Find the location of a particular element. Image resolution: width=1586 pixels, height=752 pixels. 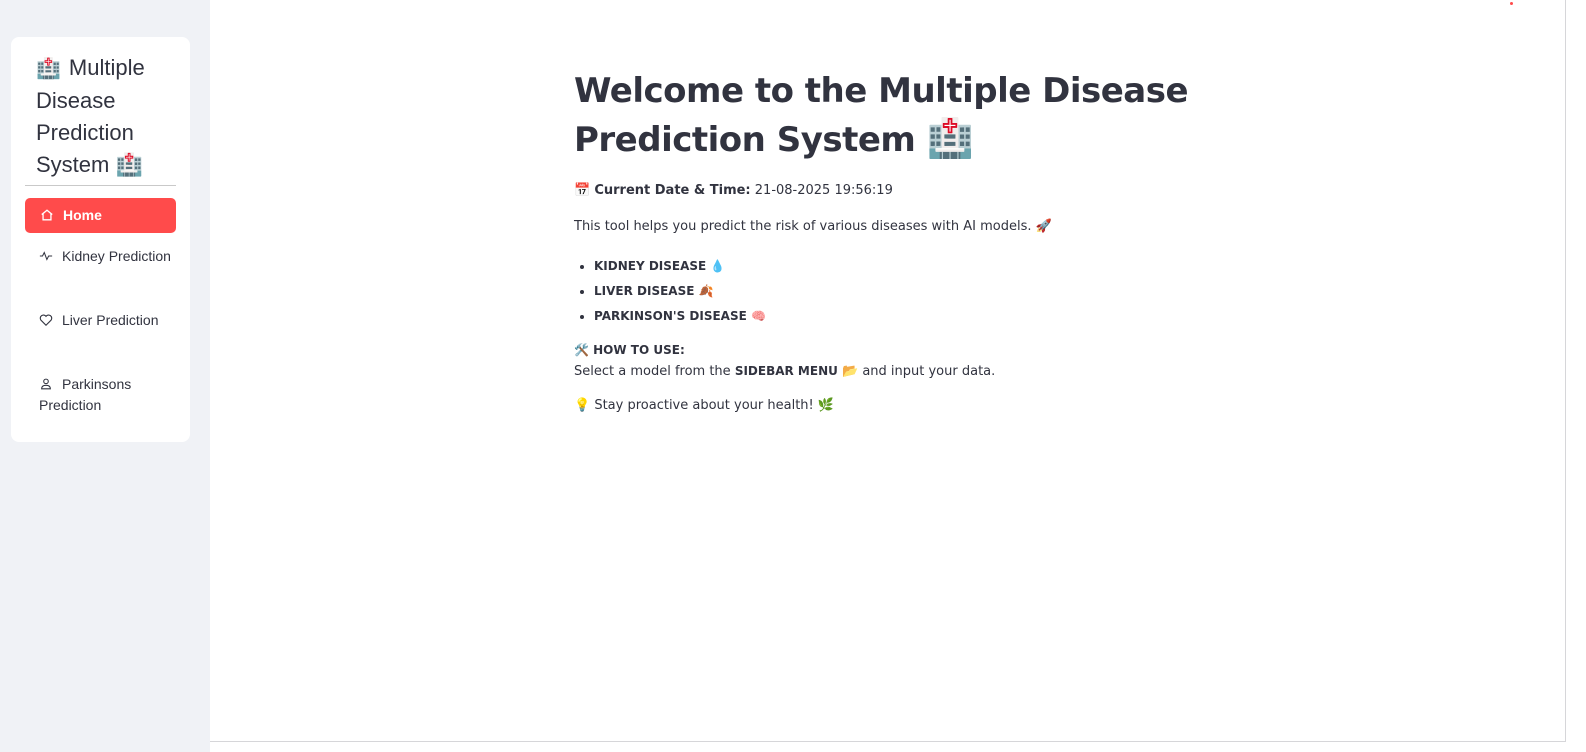

calendar-icon: 📅 is located at coordinates (582, 190).